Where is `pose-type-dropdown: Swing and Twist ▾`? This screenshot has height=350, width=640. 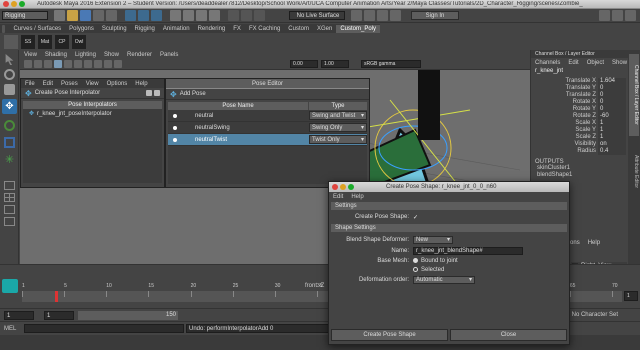 pose-type-dropdown: Swing and Twist ▾ is located at coordinates (338, 115).